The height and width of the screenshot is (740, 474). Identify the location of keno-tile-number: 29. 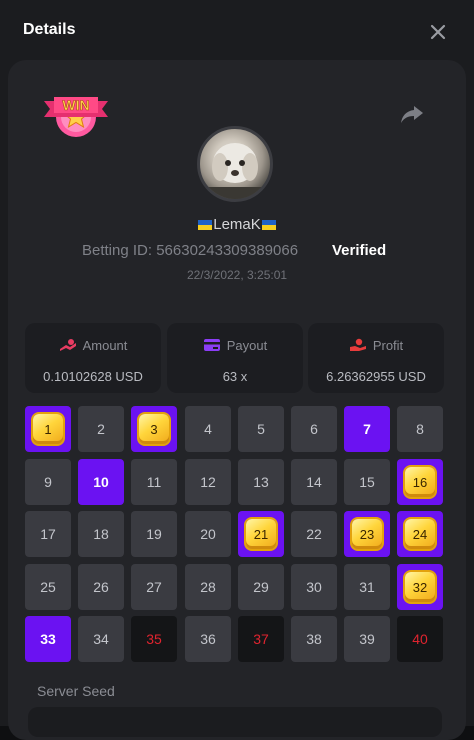
(261, 587).